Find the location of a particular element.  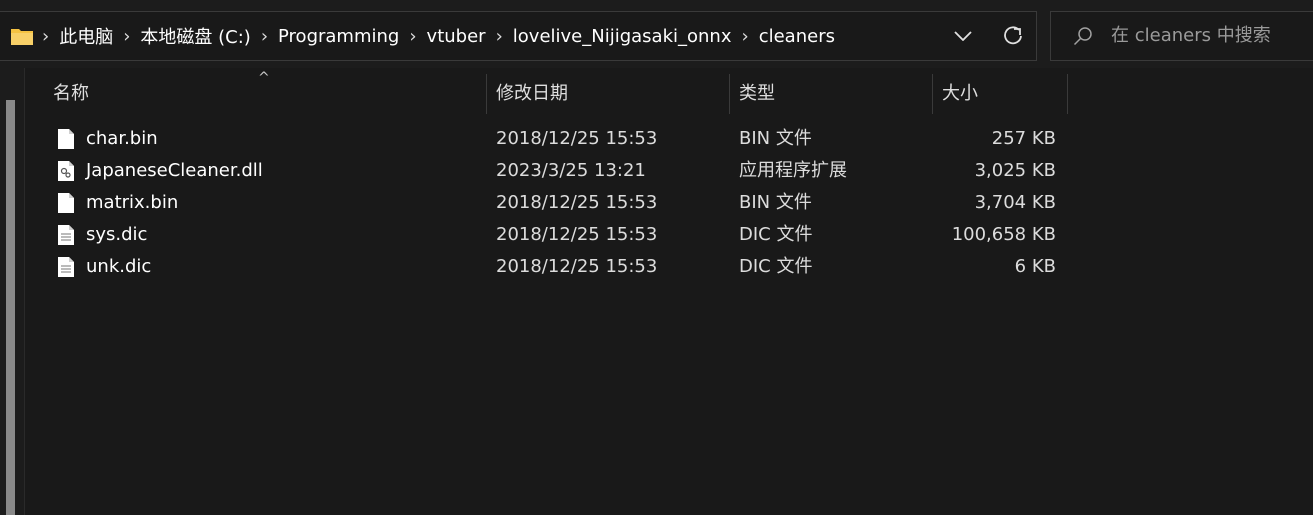

column-header-size: 大小 is located at coordinates (960, 94).